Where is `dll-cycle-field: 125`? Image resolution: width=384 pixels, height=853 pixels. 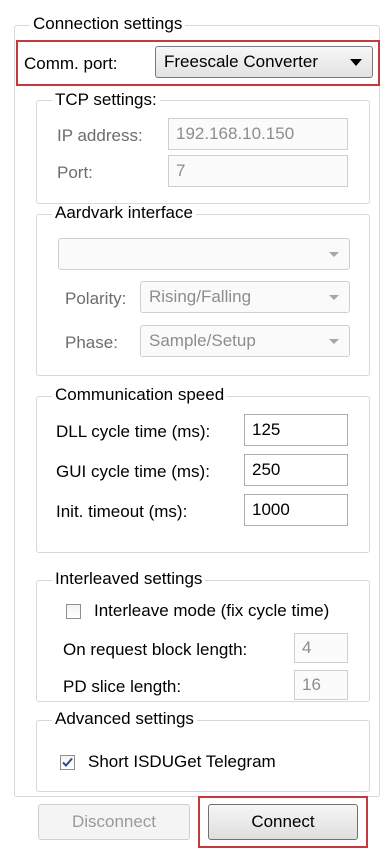
dll-cycle-field: 125 is located at coordinates (296, 430).